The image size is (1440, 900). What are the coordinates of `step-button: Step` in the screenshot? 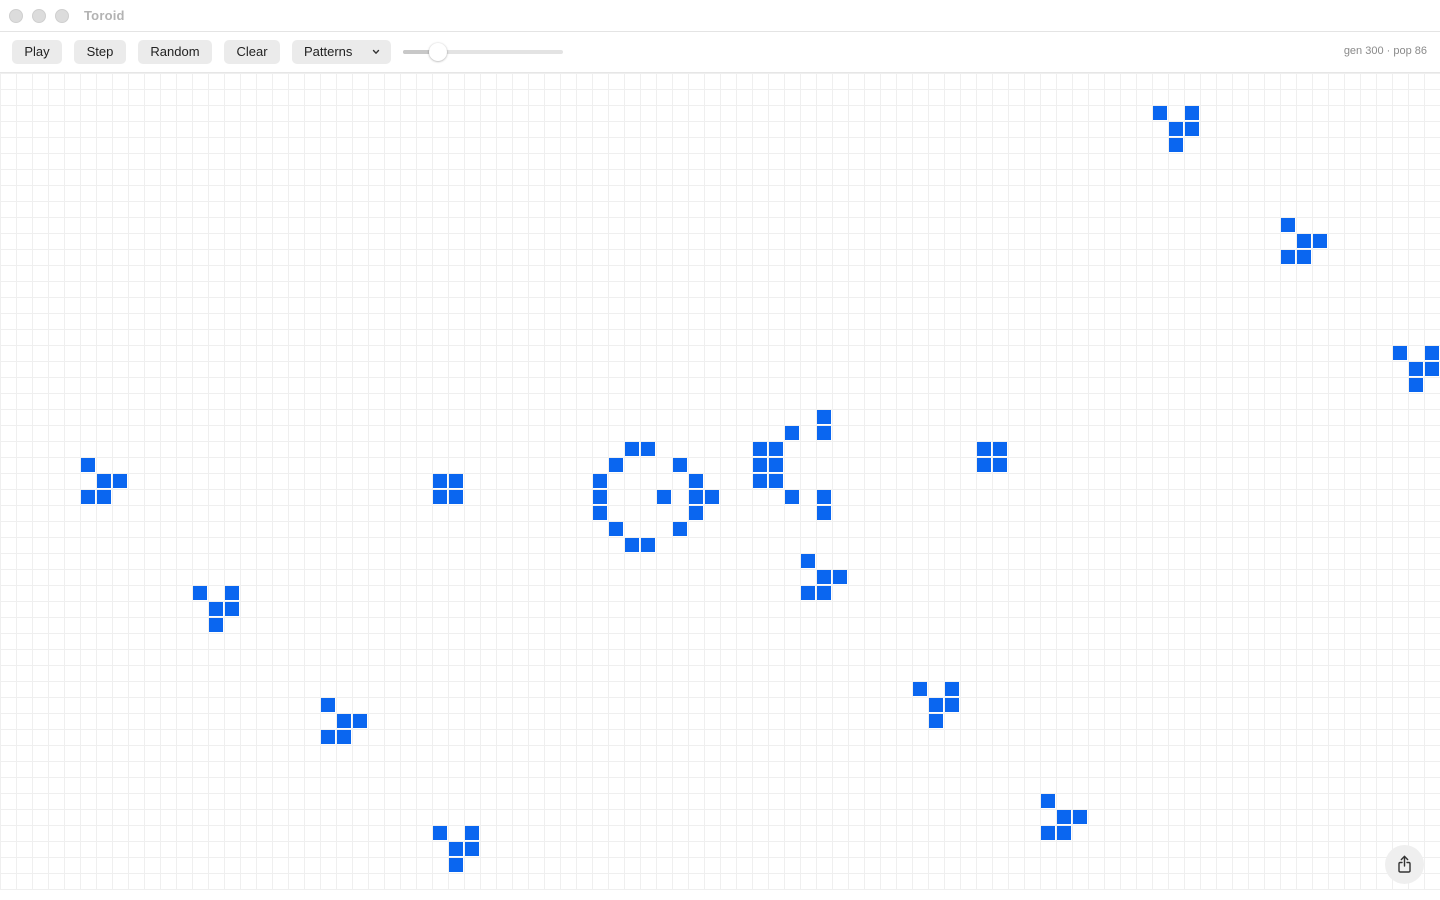 It's located at (100, 52).